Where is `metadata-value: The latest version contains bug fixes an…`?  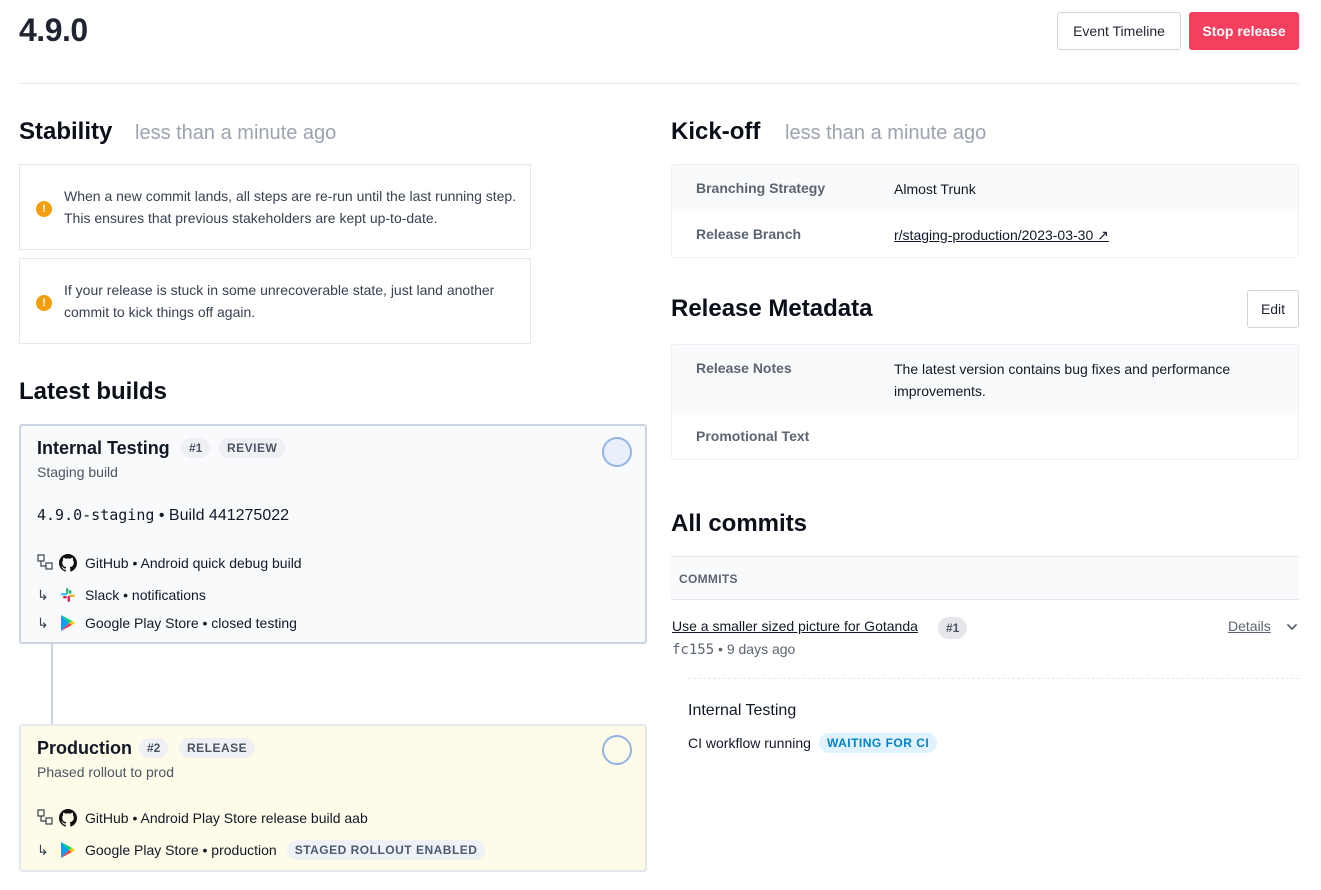 metadata-value: The latest version contains bug fixes an… is located at coordinates (1062, 380).